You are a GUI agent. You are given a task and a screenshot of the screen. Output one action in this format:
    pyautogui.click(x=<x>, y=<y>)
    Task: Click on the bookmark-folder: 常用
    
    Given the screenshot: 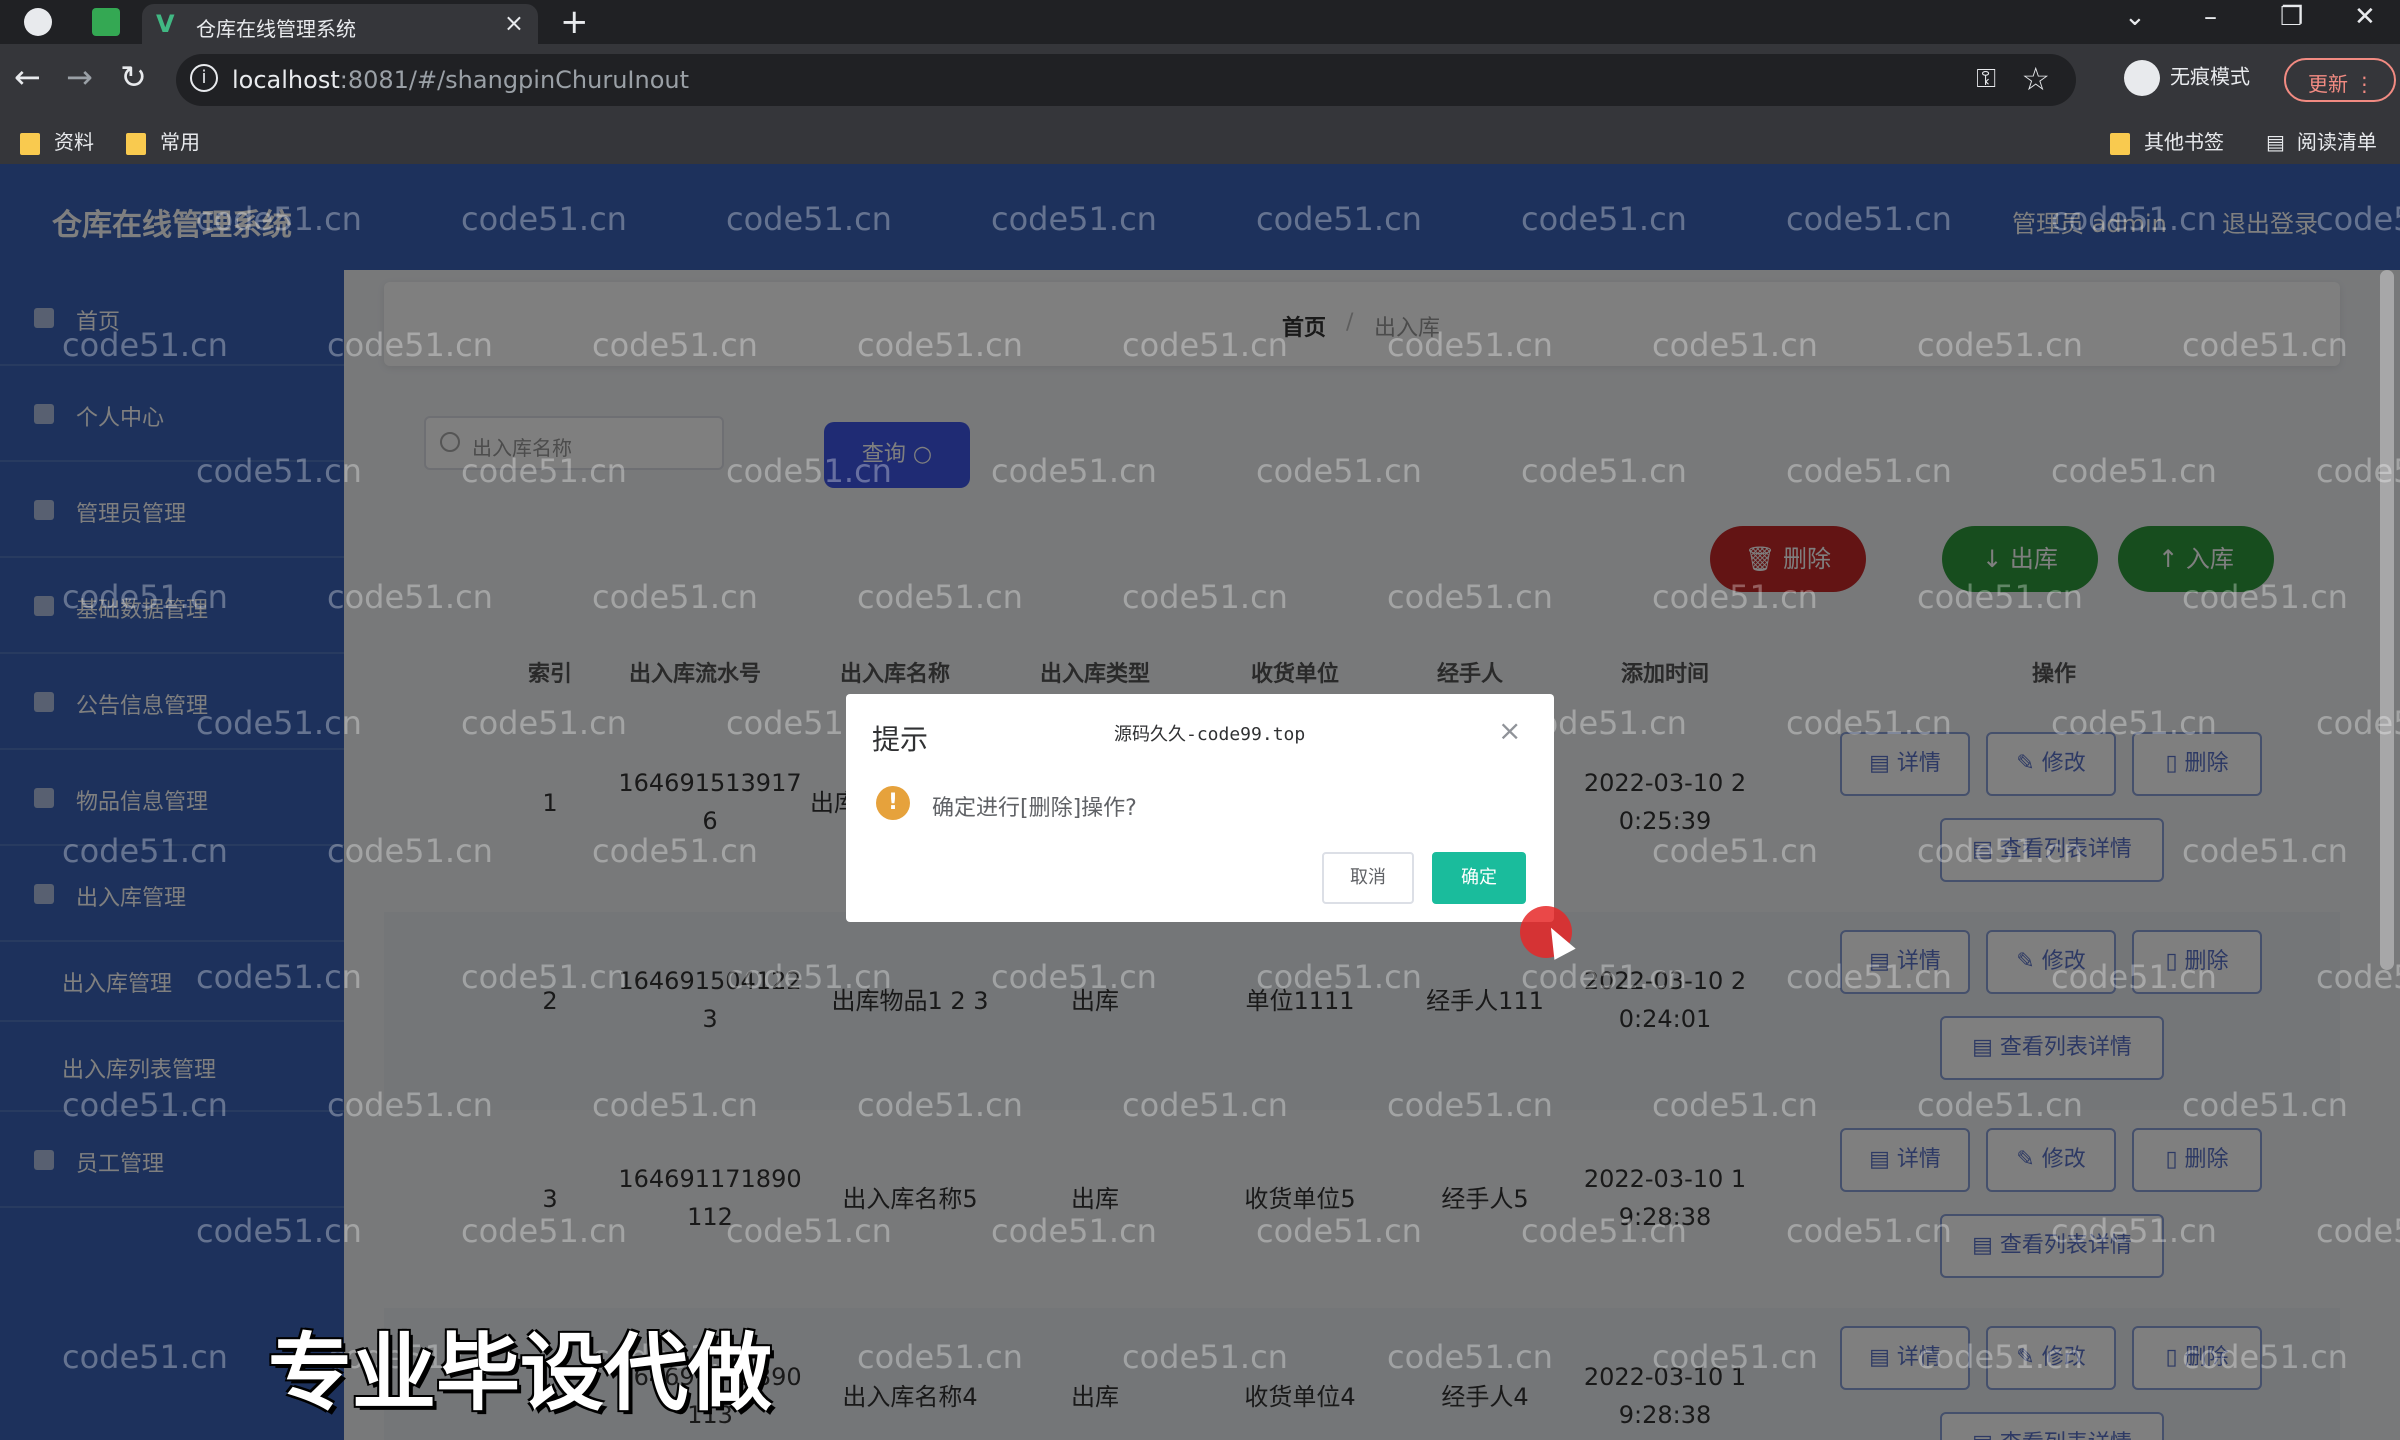 What is the action you would take?
    pyautogui.click(x=163, y=140)
    